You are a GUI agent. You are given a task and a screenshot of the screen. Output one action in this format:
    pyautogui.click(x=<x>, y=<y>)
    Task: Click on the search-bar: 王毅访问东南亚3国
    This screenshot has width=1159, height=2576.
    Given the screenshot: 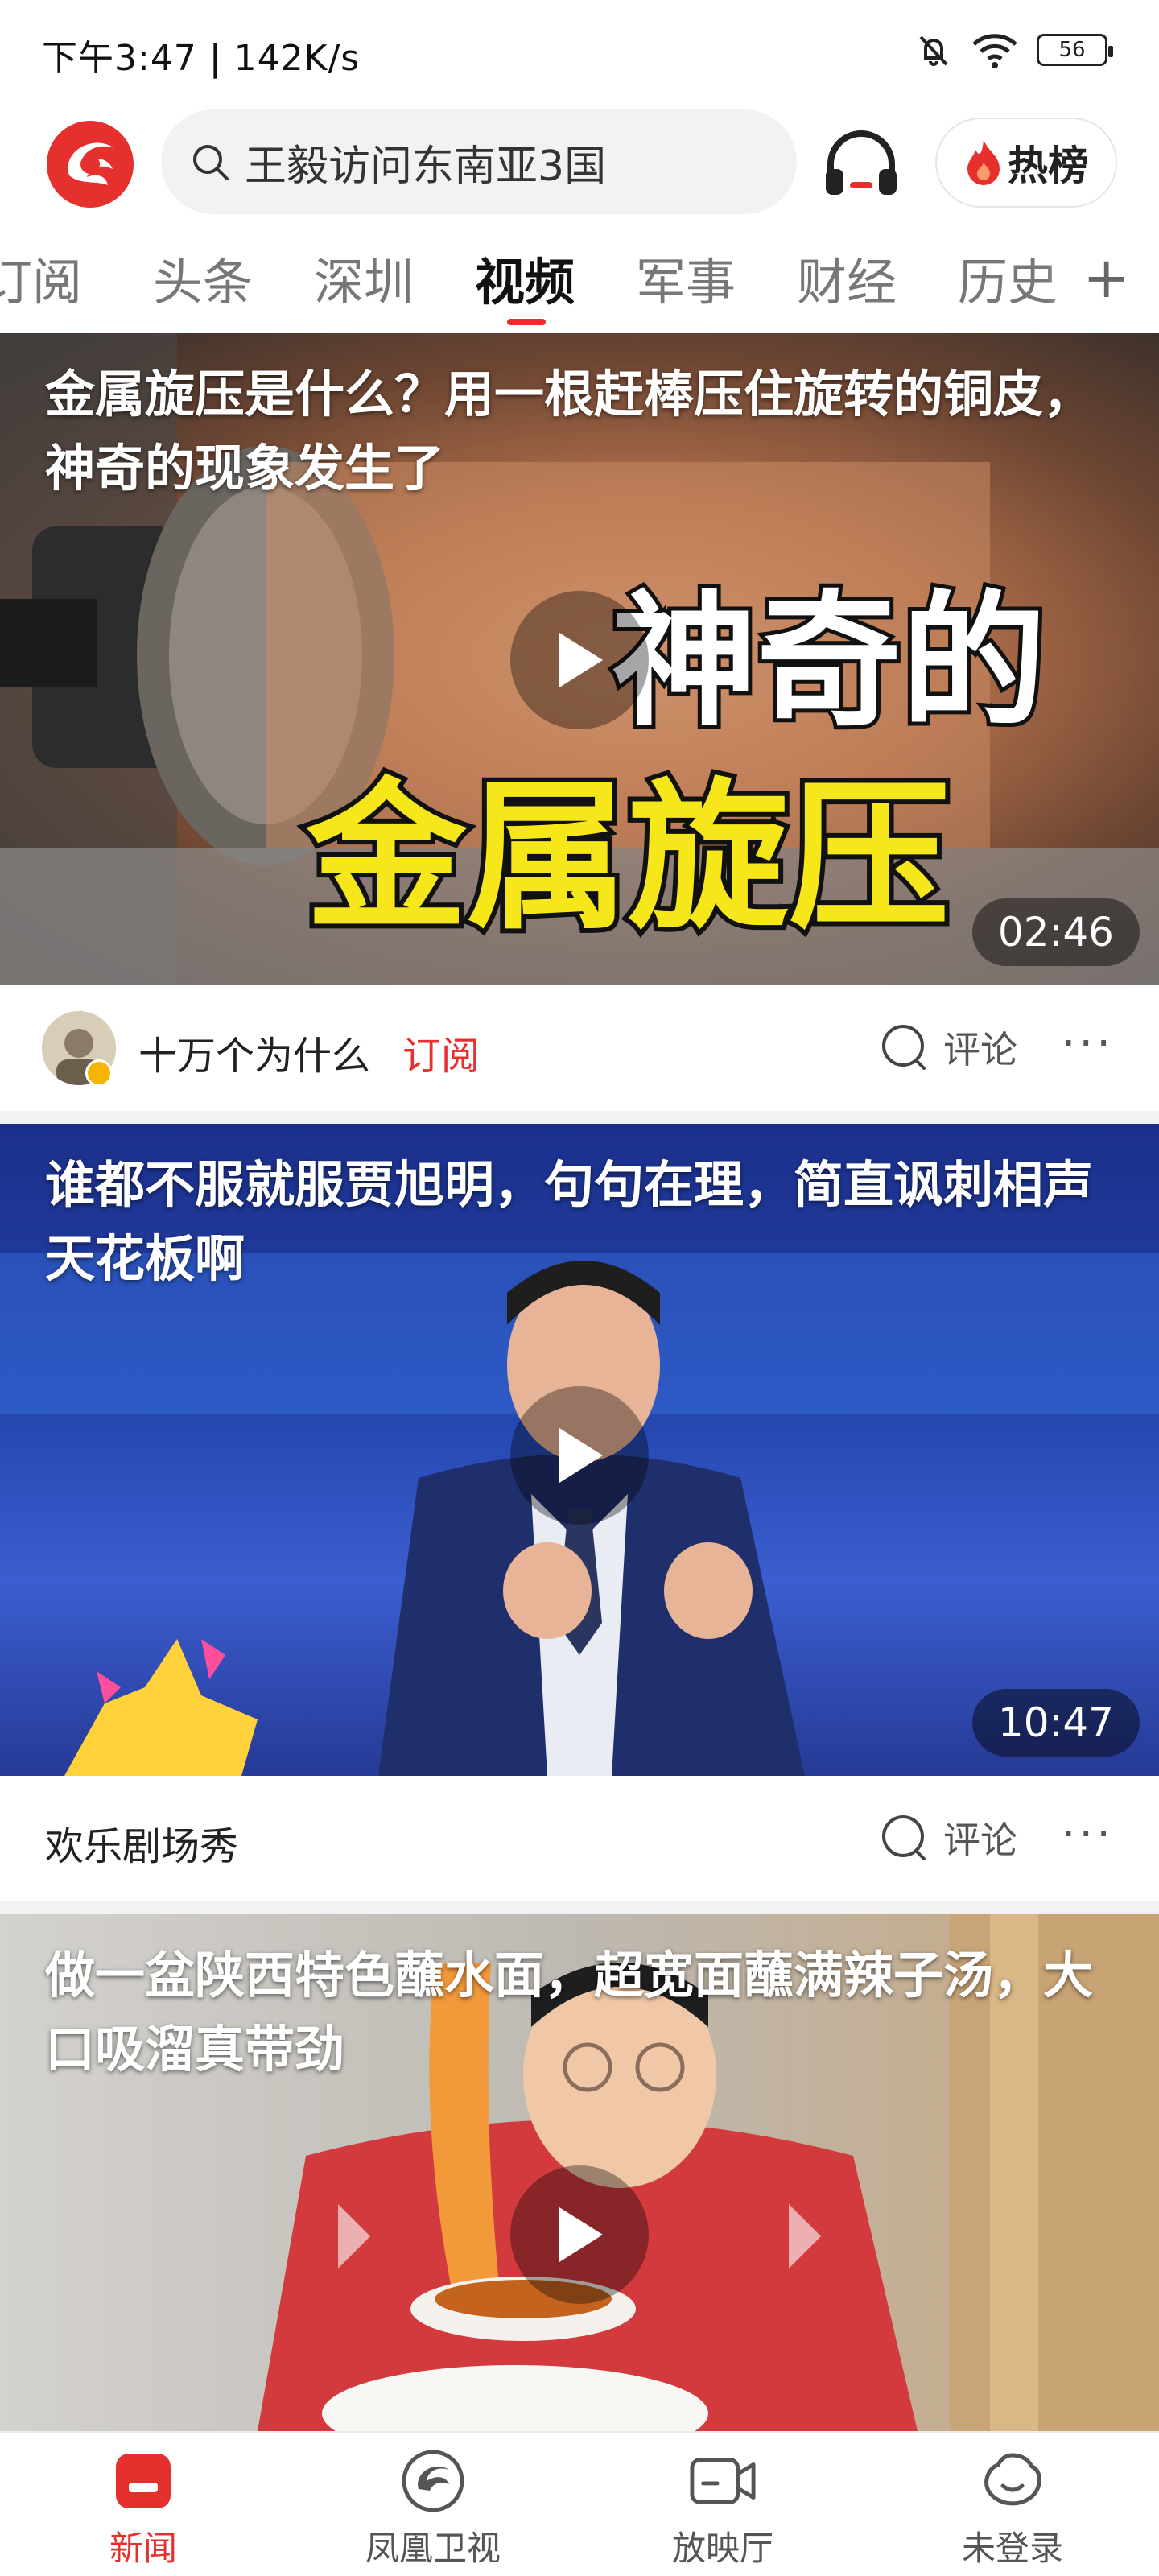 What is the action you would take?
    pyautogui.click(x=479, y=161)
    